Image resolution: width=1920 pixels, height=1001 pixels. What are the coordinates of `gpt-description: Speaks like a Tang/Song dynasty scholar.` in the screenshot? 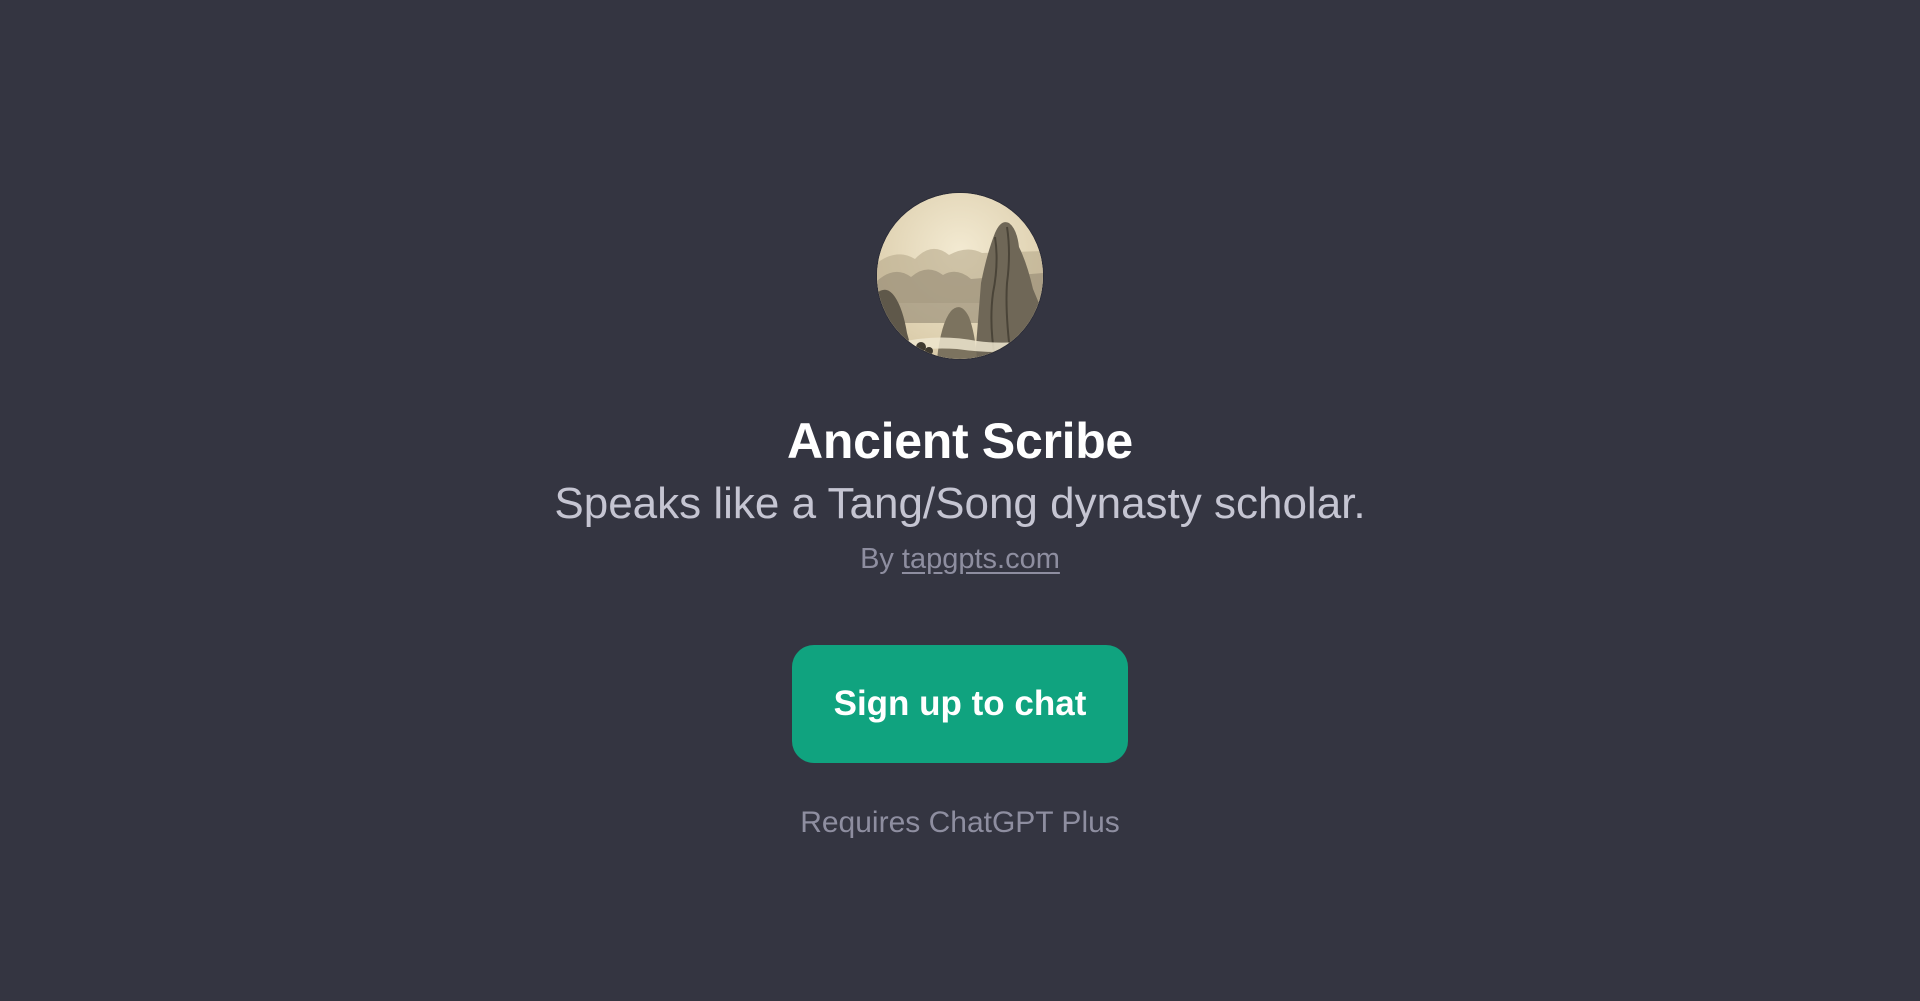 It's located at (960, 503).